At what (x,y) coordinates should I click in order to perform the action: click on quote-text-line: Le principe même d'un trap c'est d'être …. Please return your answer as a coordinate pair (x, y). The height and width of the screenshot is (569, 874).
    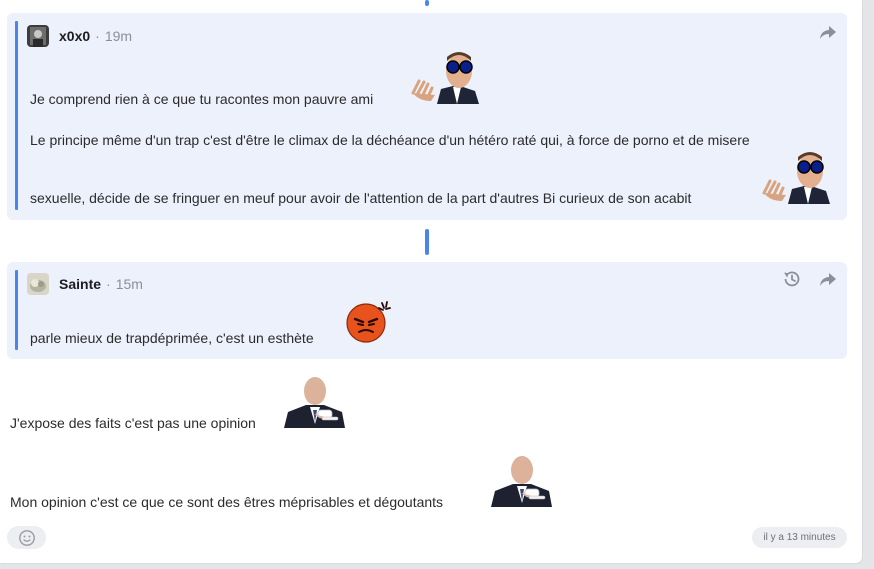
    Looking at the image, I should click on (390, 140).